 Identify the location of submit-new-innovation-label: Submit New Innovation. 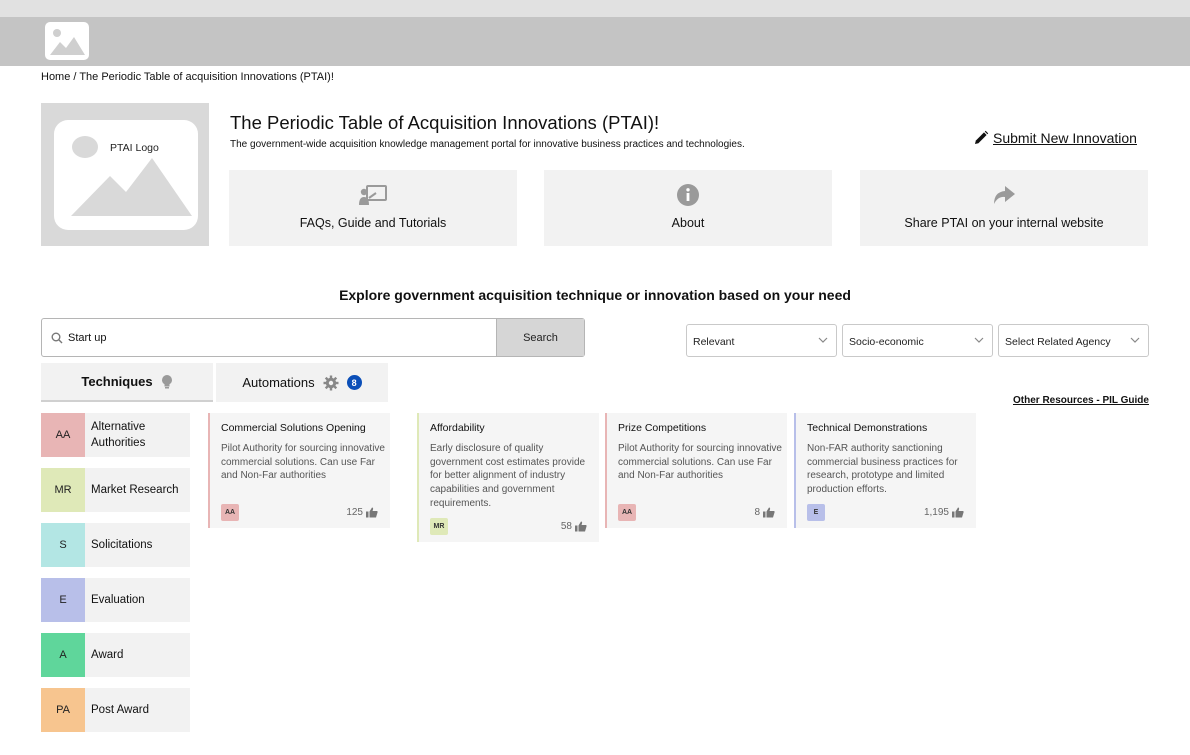
(1065, 138).